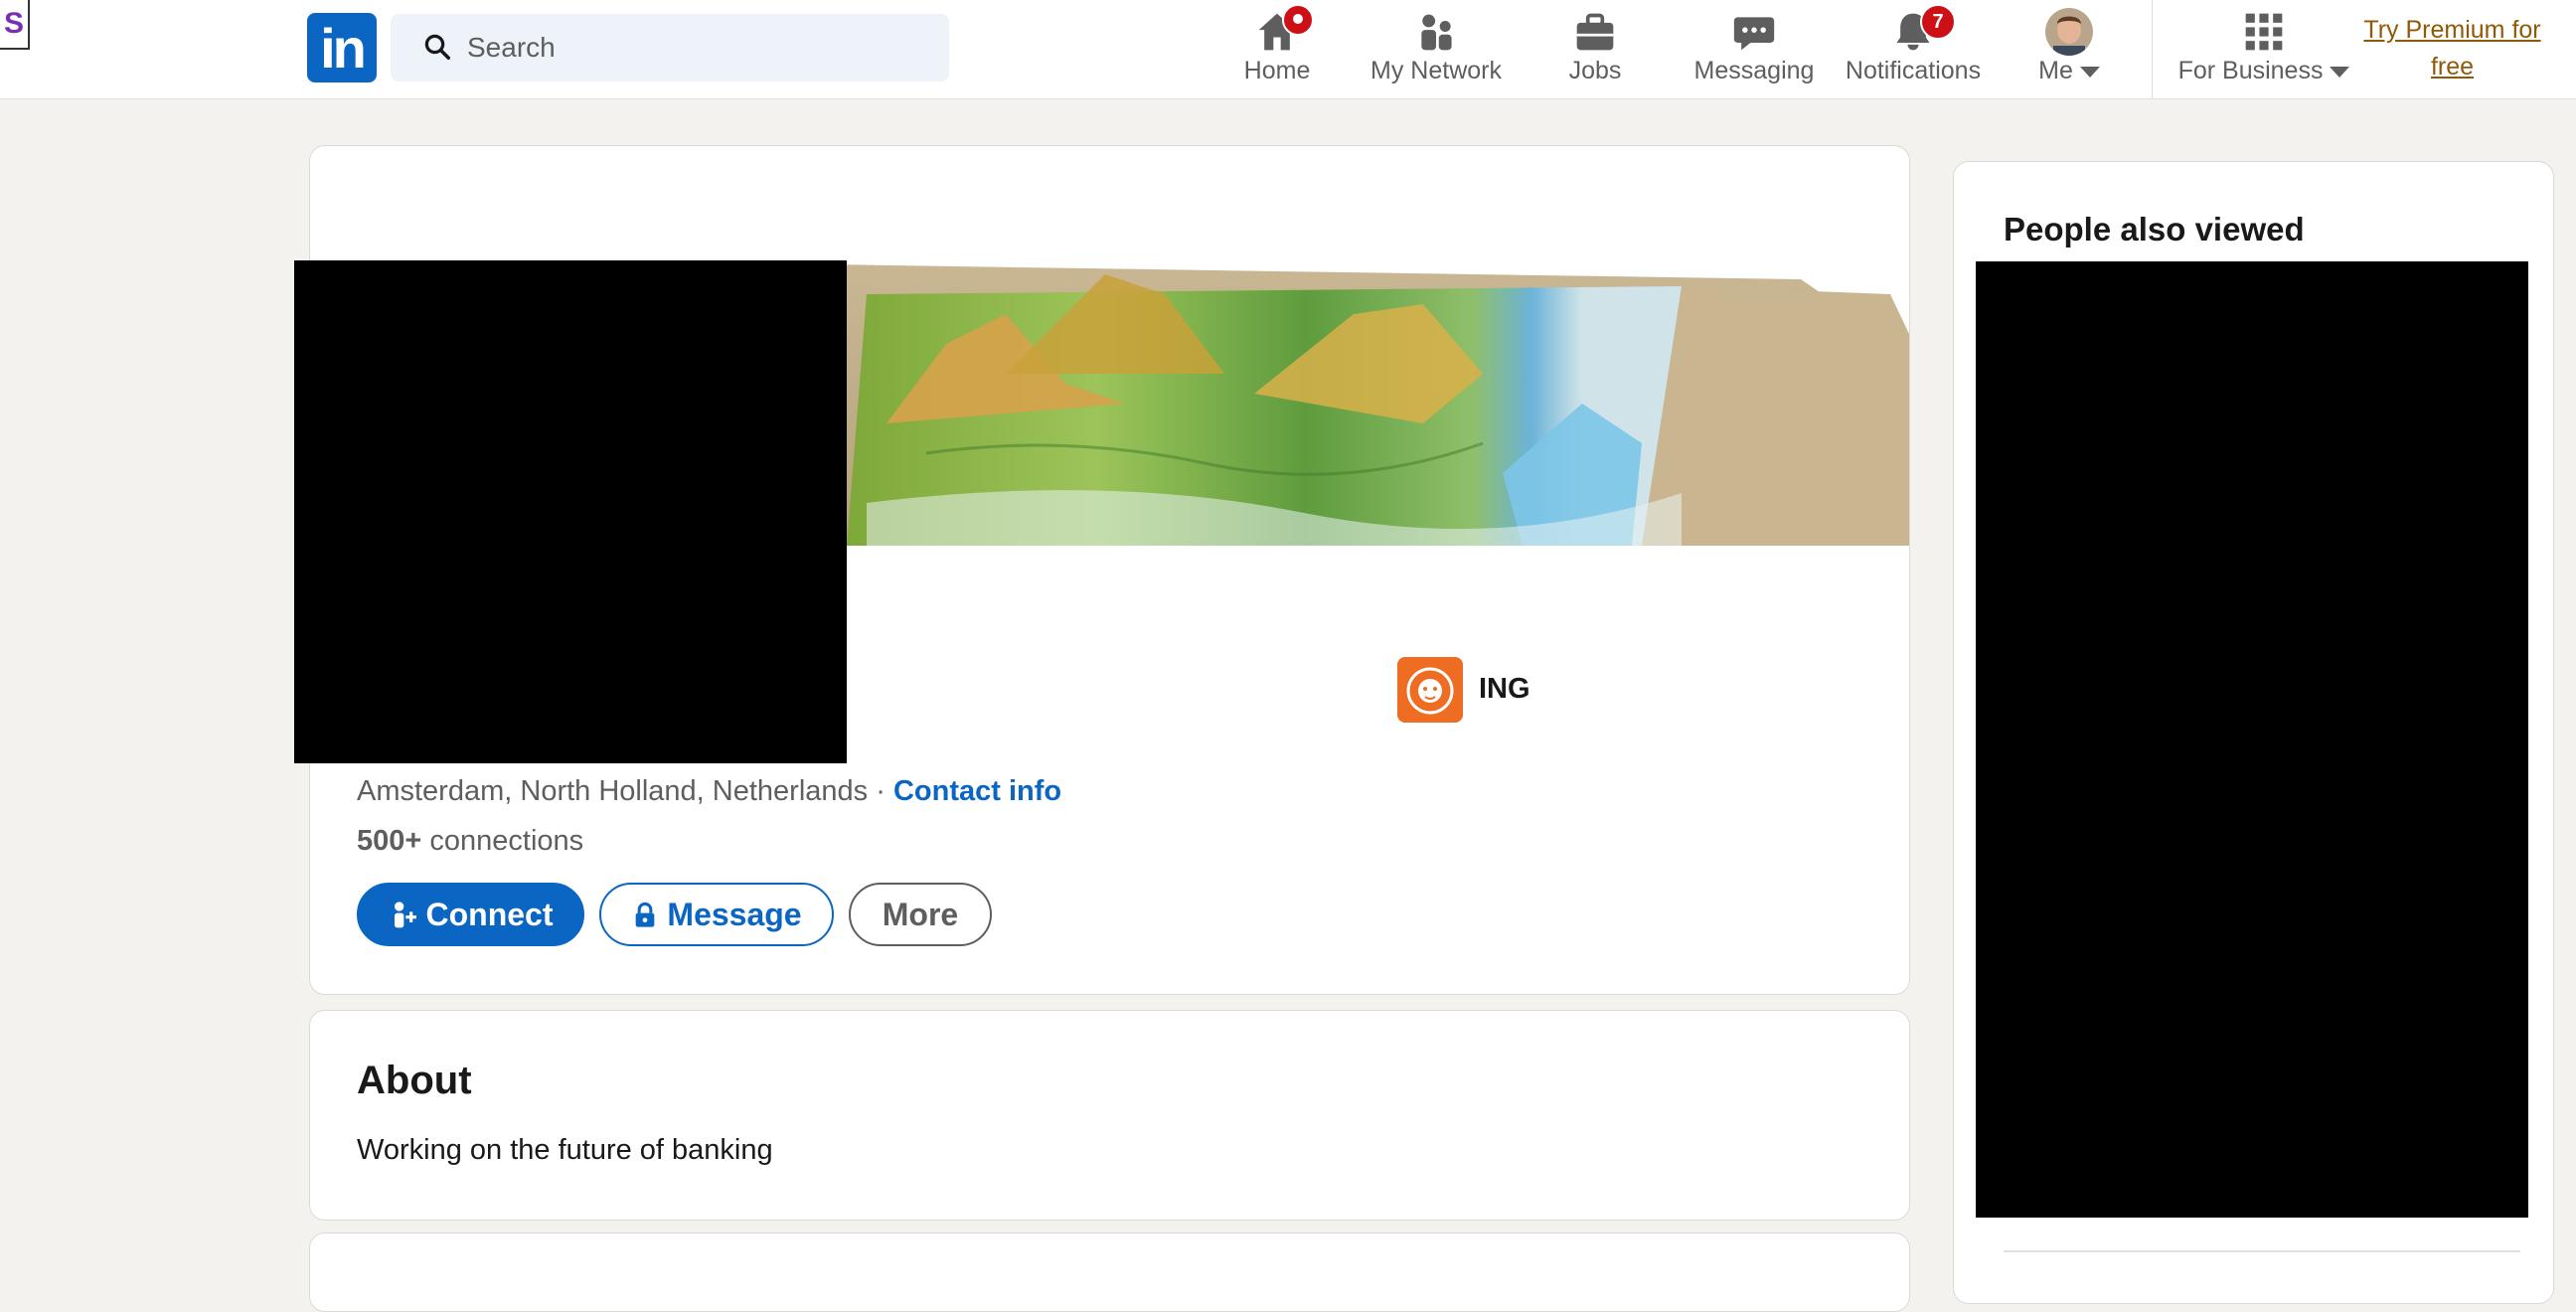  Describe the element at coordinates (1595, 32) in the screenshot. I see `briefcase-icon` at that location.